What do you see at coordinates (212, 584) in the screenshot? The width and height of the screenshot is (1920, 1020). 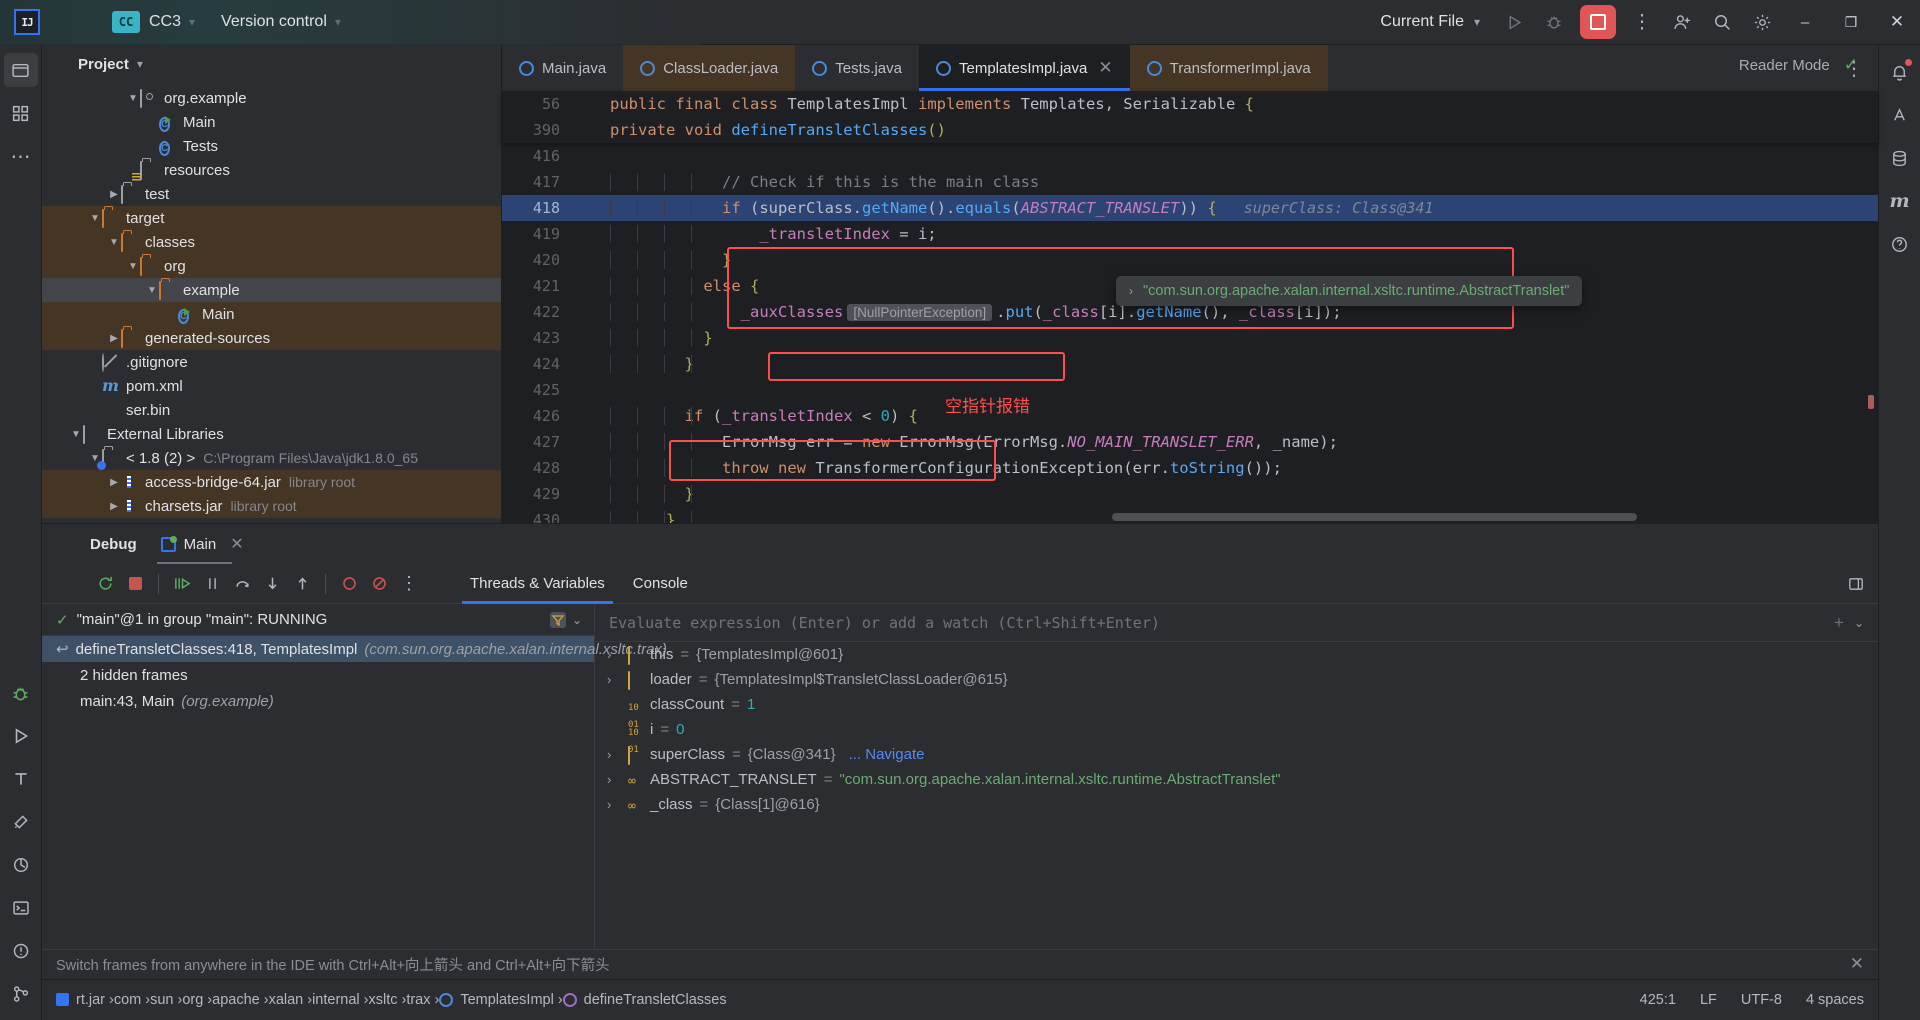 I see `pause-button` at bounding box center [212, 584].